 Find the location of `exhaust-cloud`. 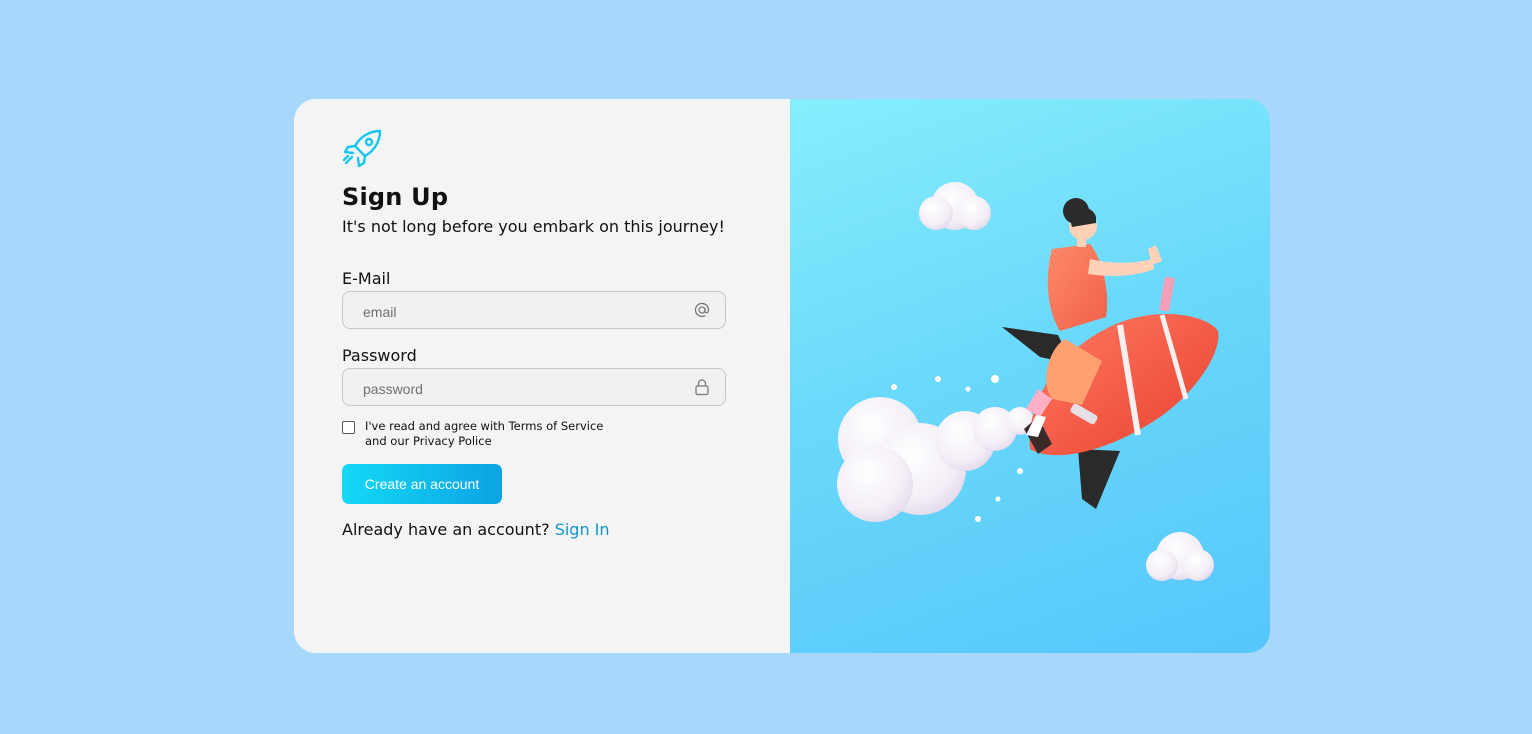

exhaust-cloud is located at coordinates (935, 459).